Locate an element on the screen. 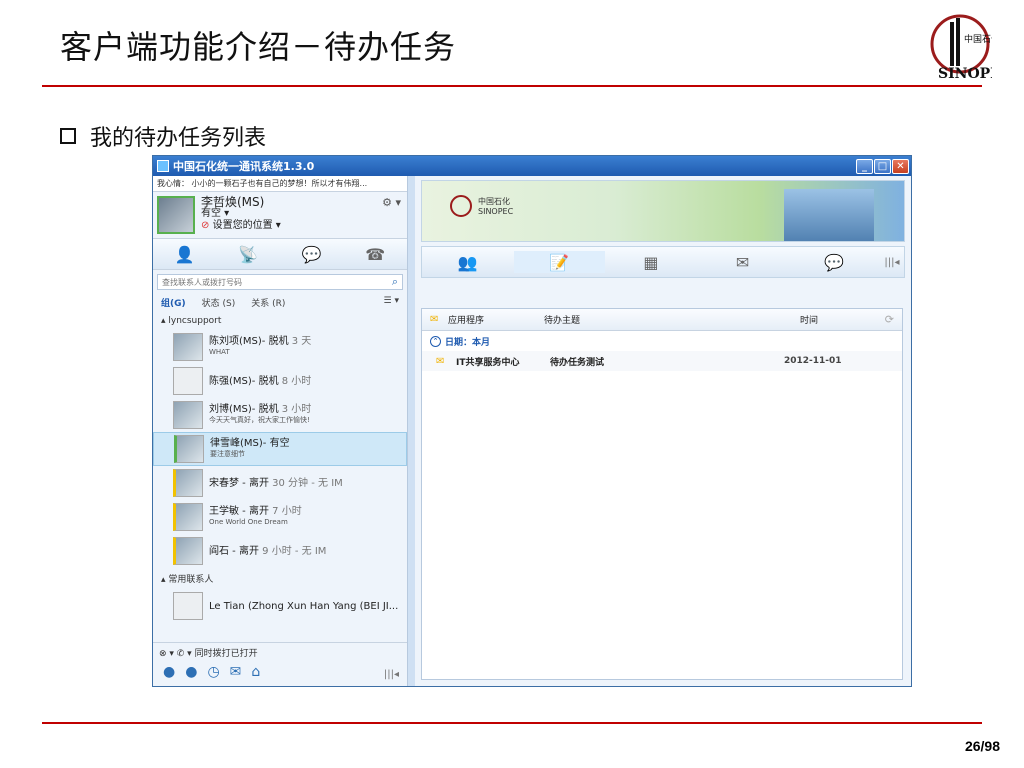 The width and height of the screenshot is (1024, 768). minimize-button: _ is located at coordinates (864, 166).